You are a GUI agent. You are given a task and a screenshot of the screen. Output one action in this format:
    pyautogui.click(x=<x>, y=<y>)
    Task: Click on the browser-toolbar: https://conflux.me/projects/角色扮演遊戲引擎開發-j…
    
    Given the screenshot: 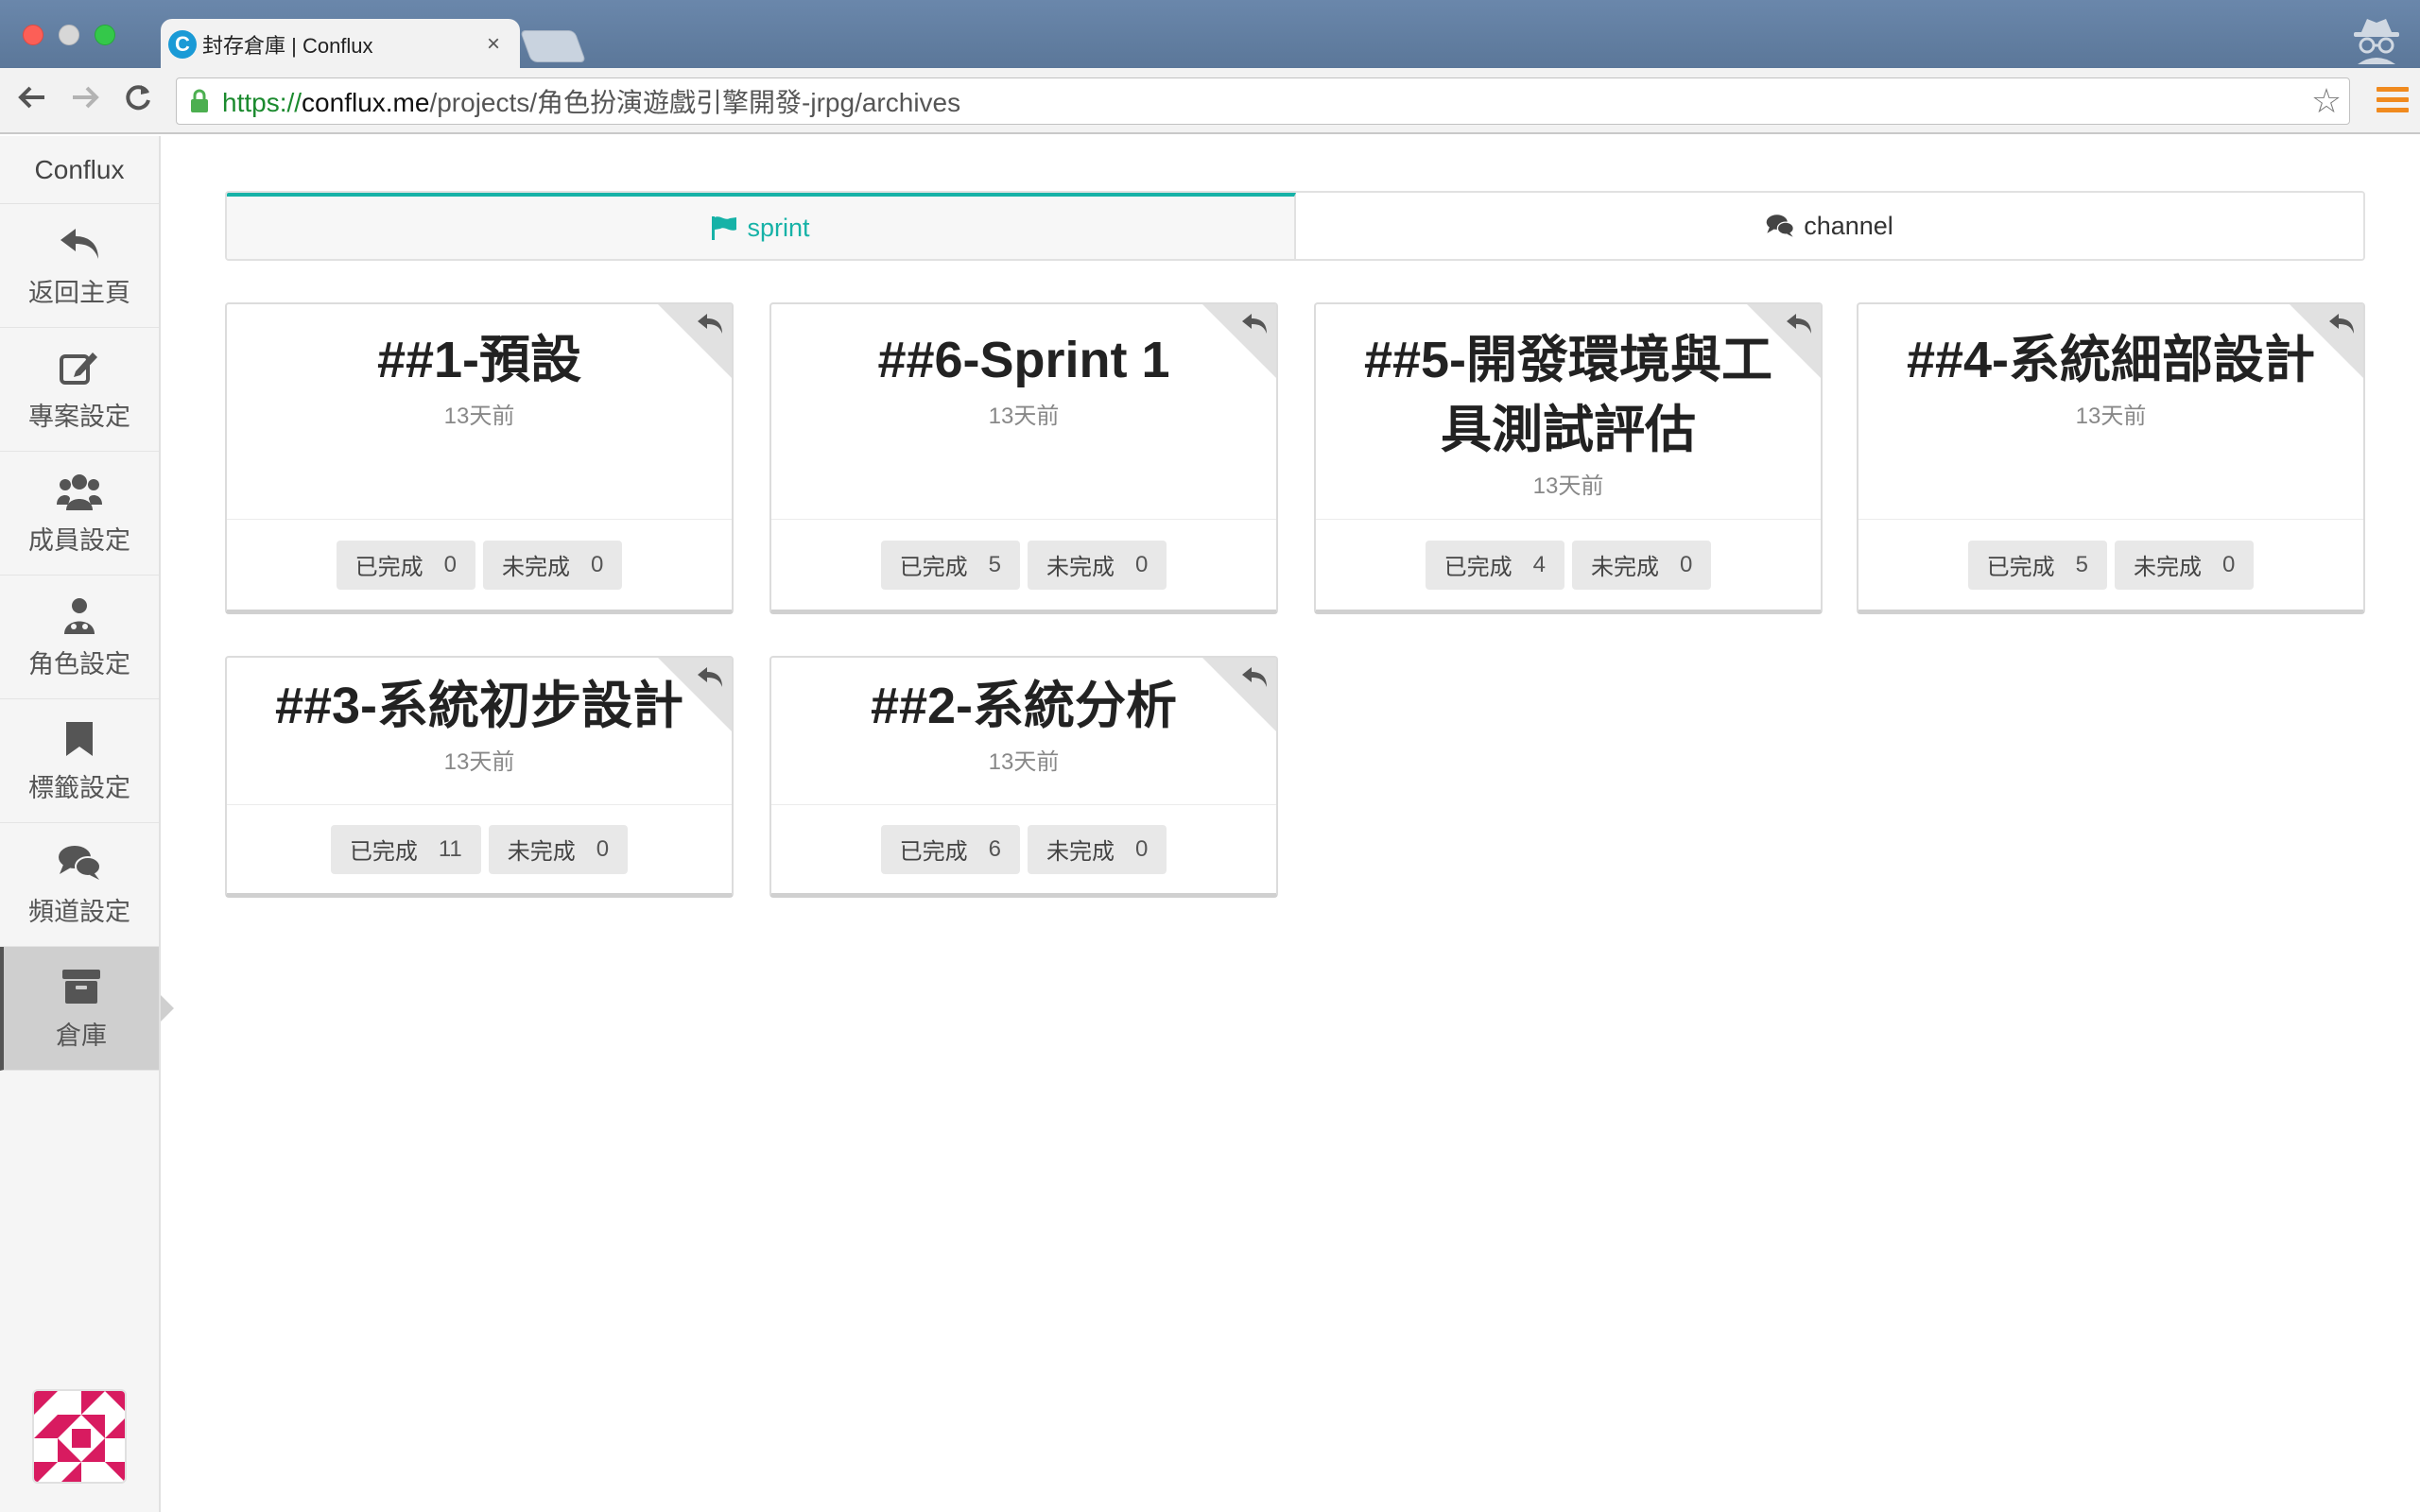 What is the action you would take?
    pyautogui.click(x=1210, y=101)
    